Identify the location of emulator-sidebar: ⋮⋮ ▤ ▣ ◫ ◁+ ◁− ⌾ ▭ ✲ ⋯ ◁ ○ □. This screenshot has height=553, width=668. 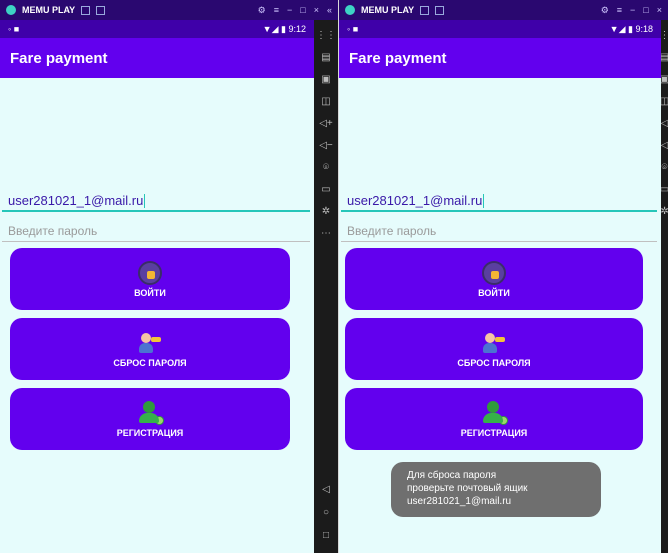
(326, 286).